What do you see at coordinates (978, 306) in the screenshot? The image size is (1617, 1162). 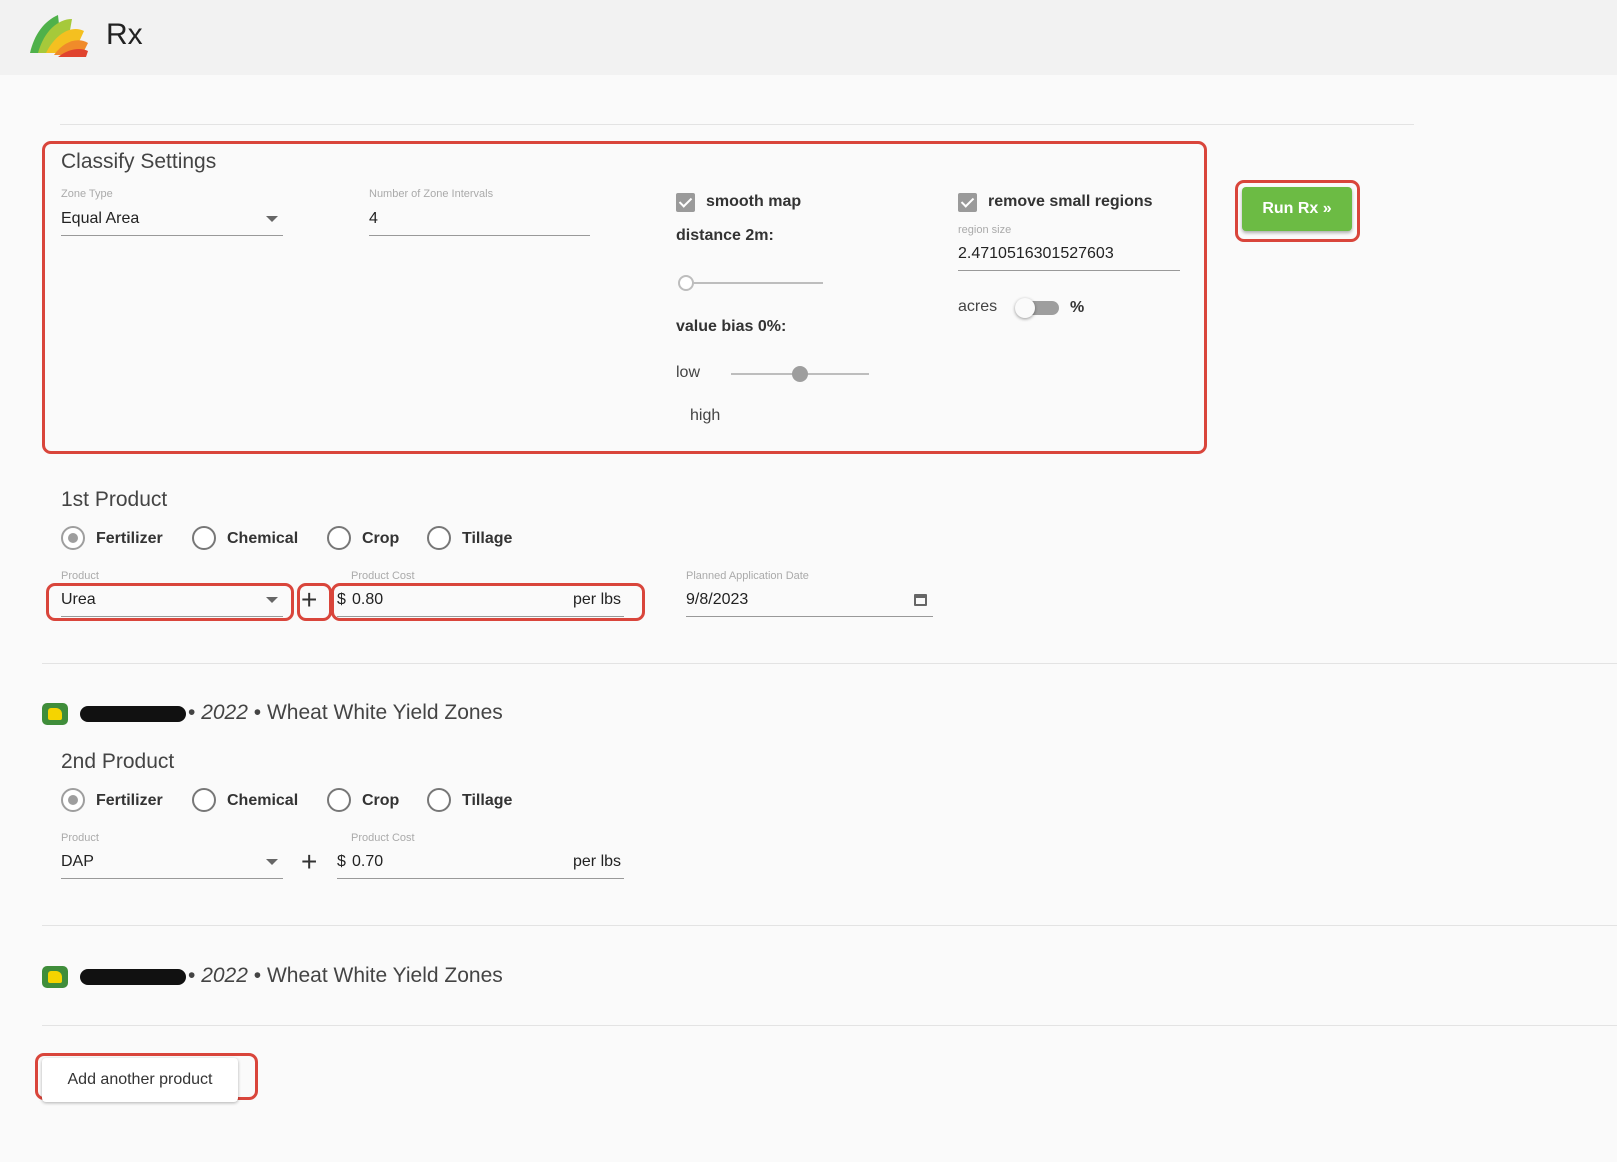 I see `acres-label: acres` at bounding box center [978, 306].